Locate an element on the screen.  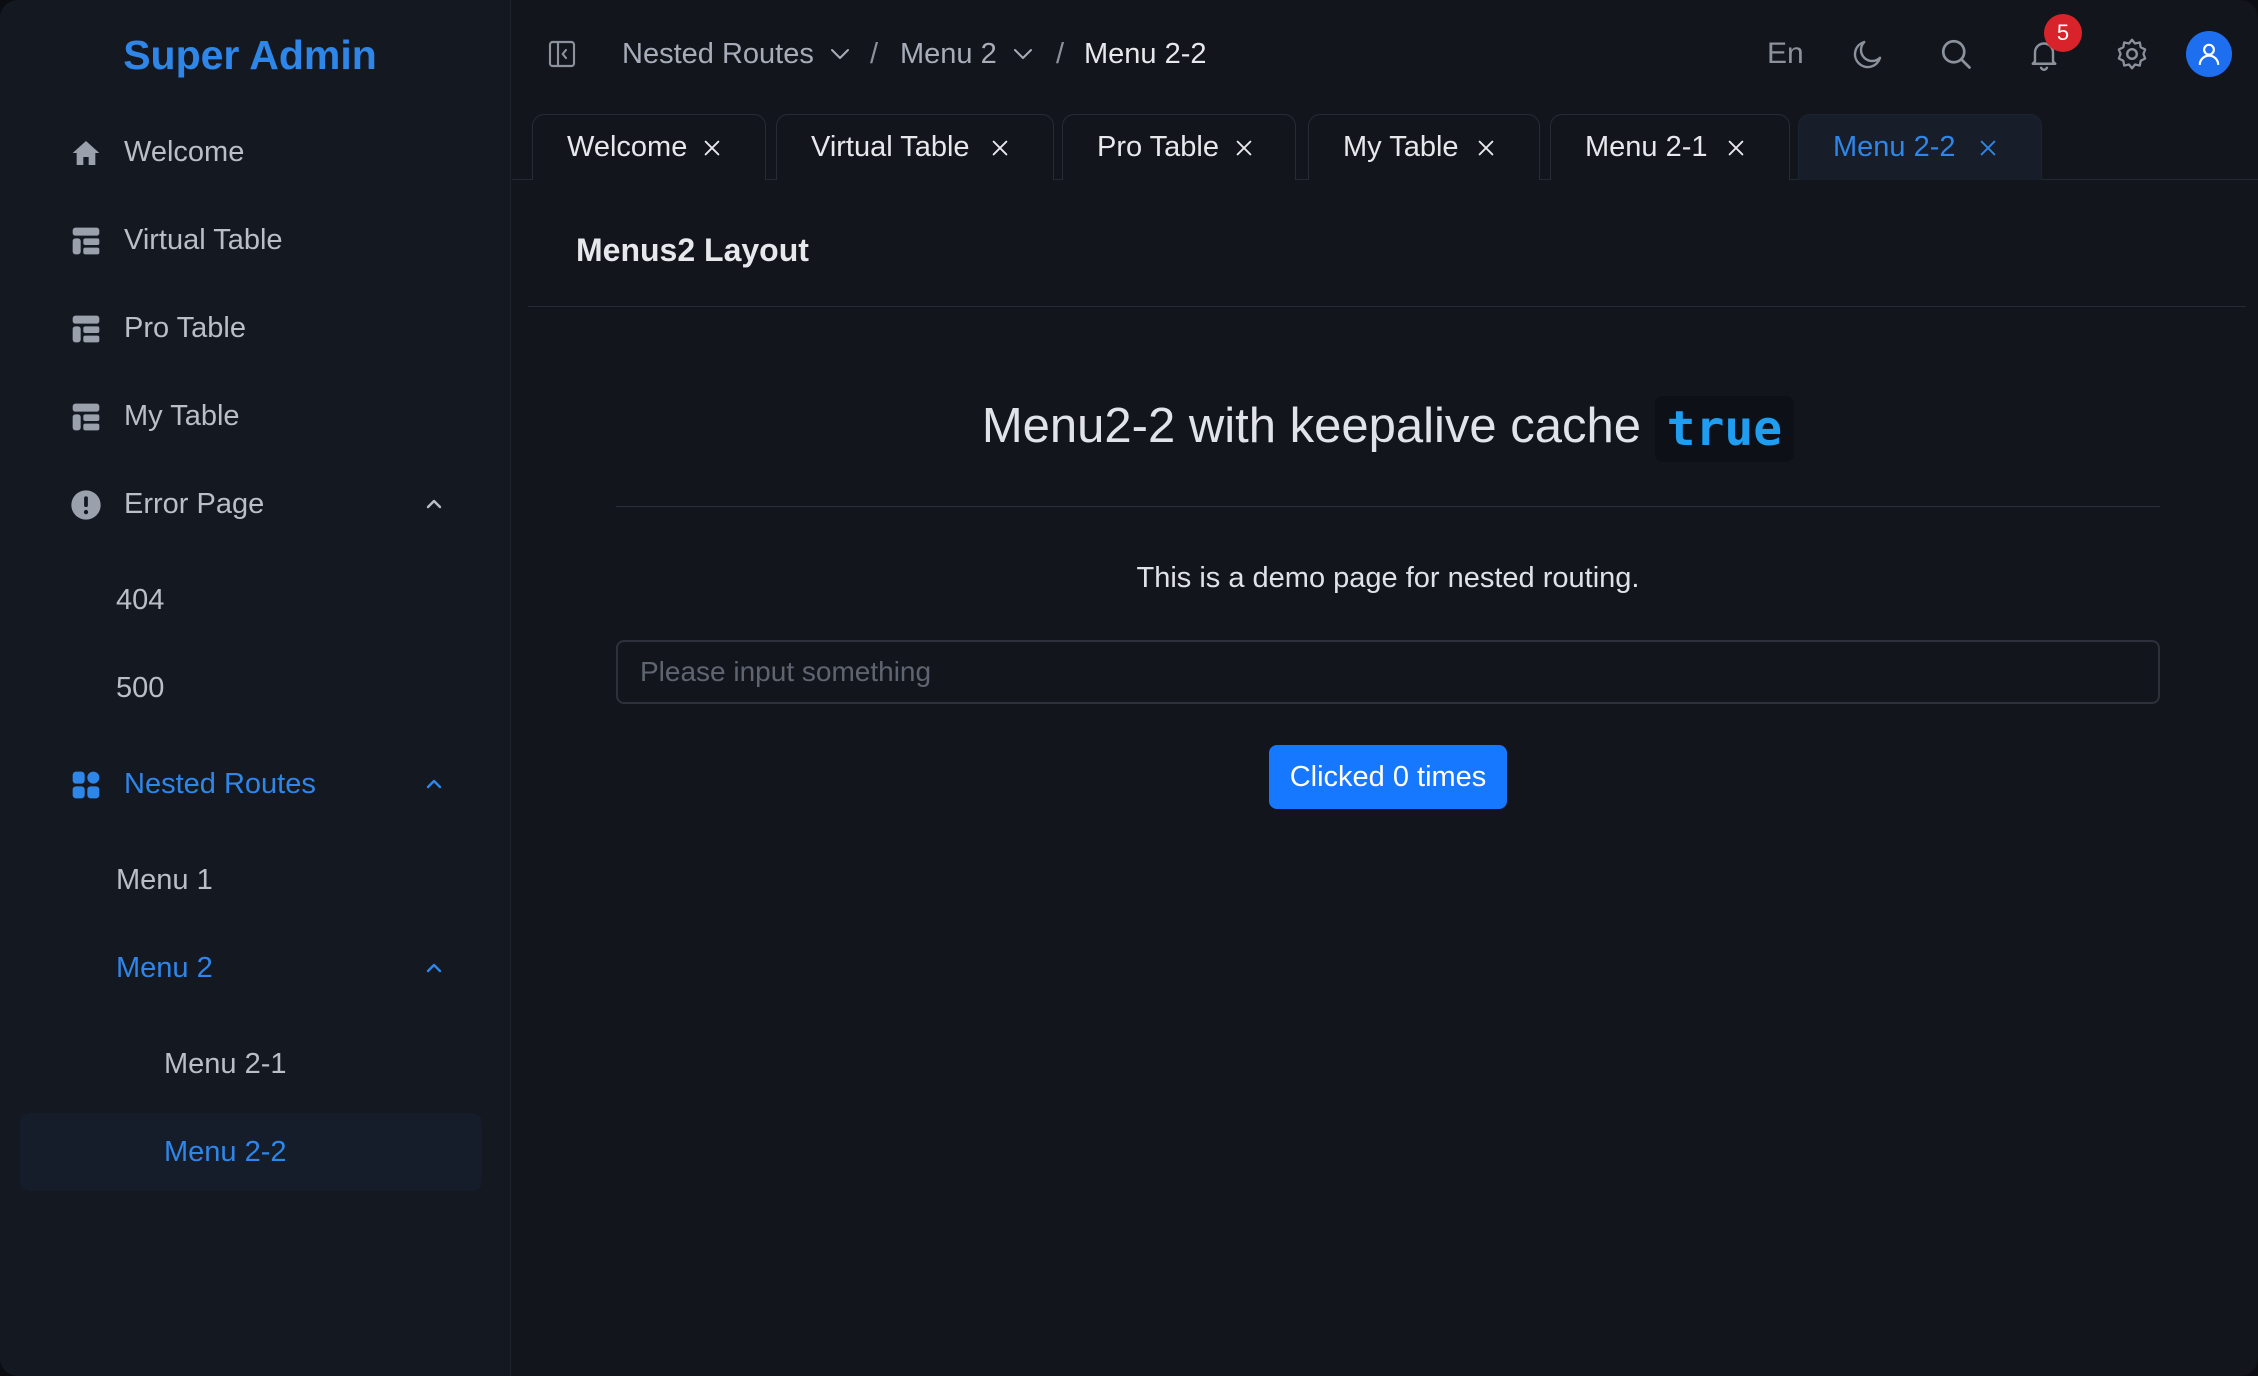
sidebar-item-label: My Table is located at coordinates (182, 415).